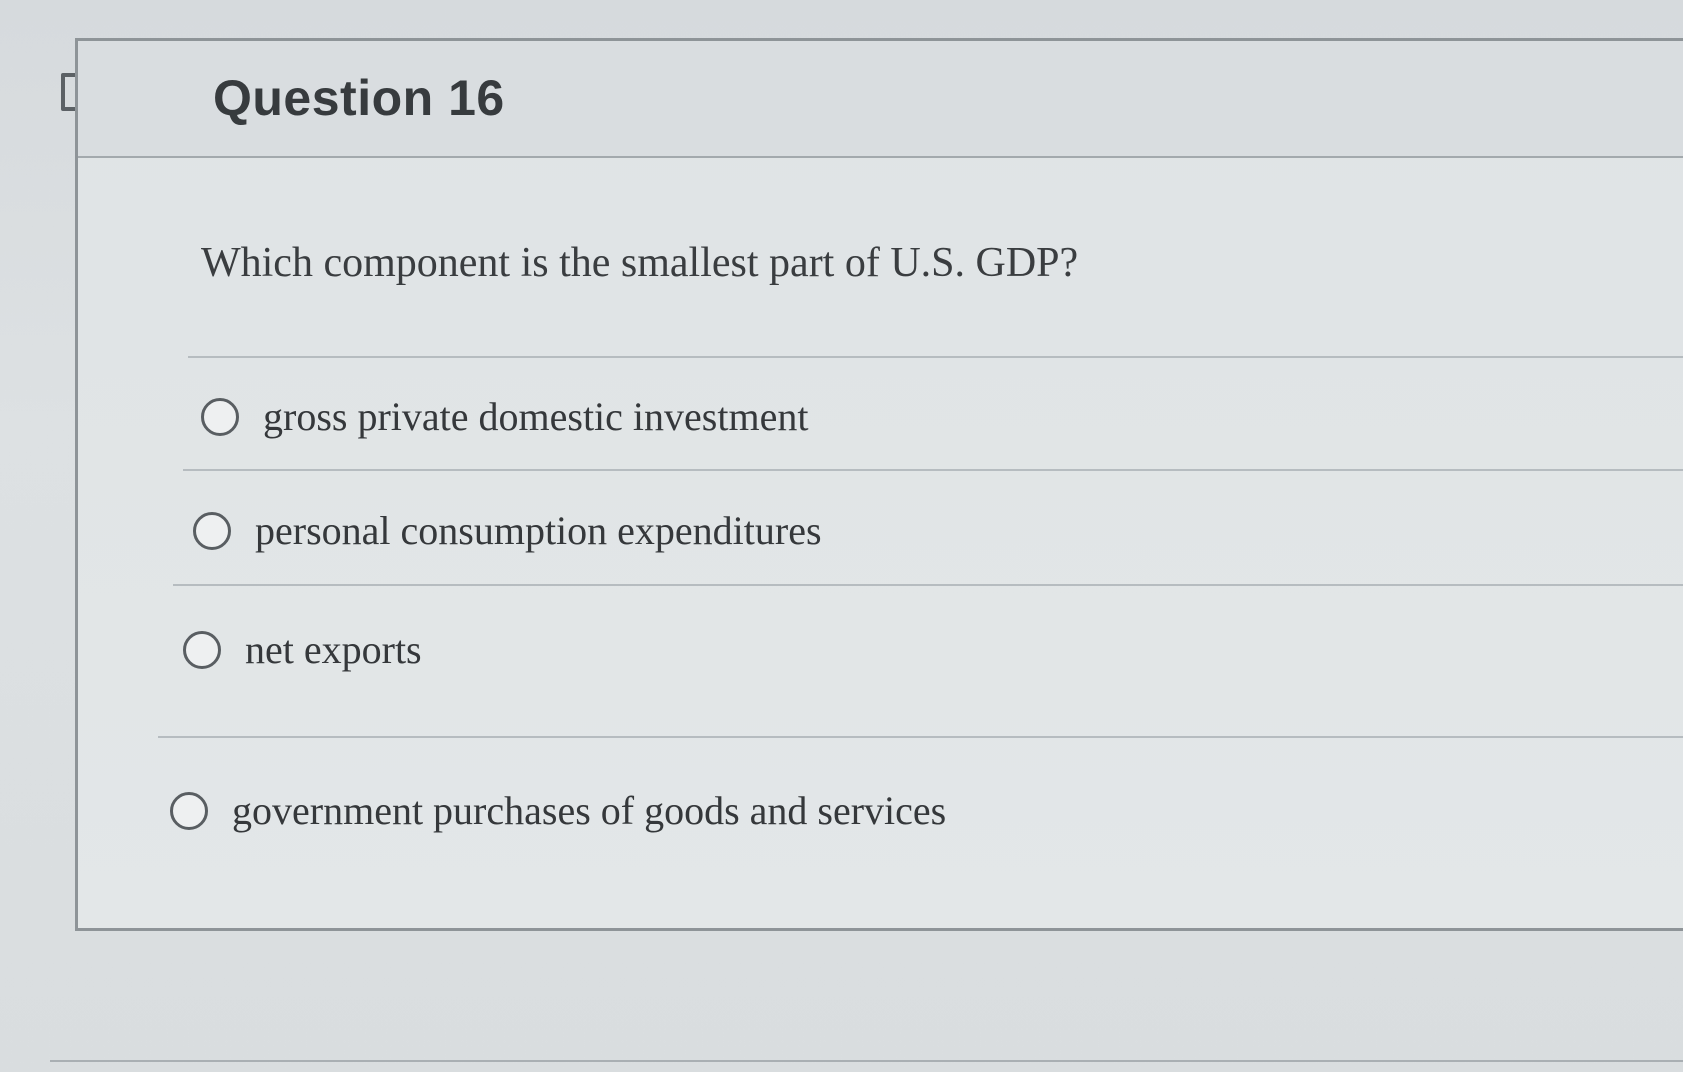 The width and height of the screenshot is (1683, 1072). I want to click on answer-label: personal consumption expenditures, so click(538, 530).